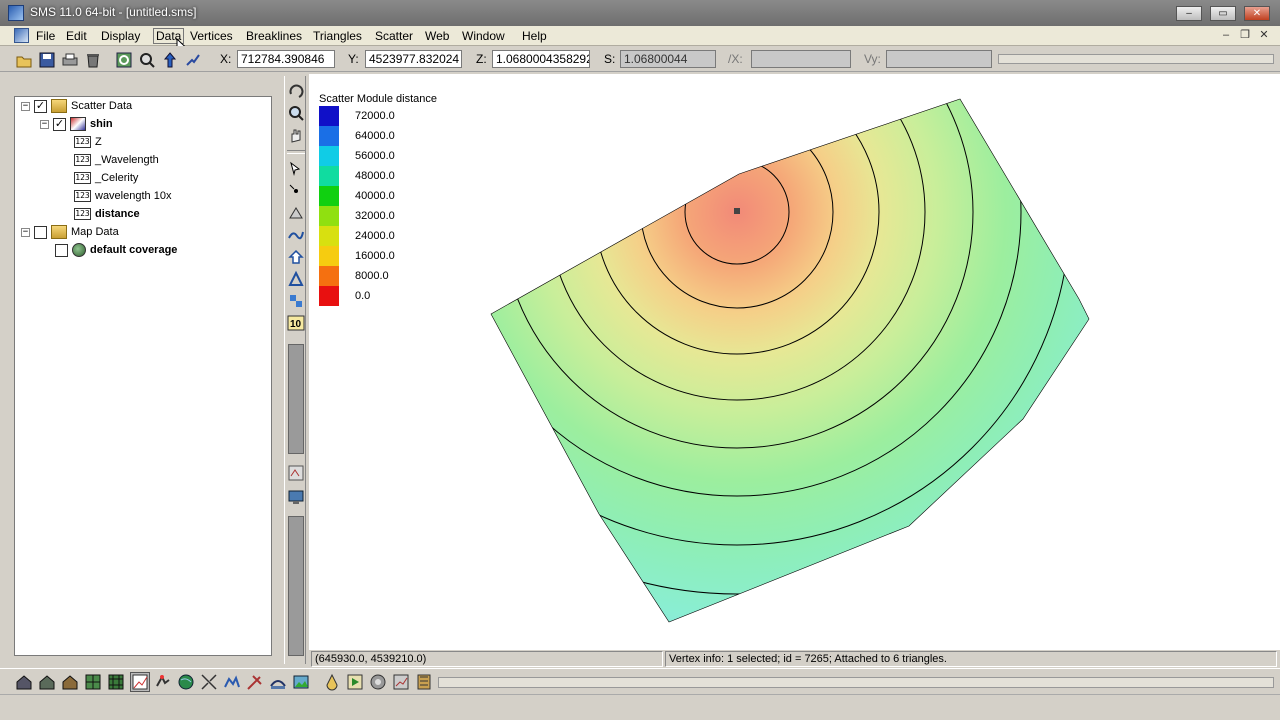 The image size is (1280, 720). I want to click on tree-label: _Celerity, so click(117, 178).